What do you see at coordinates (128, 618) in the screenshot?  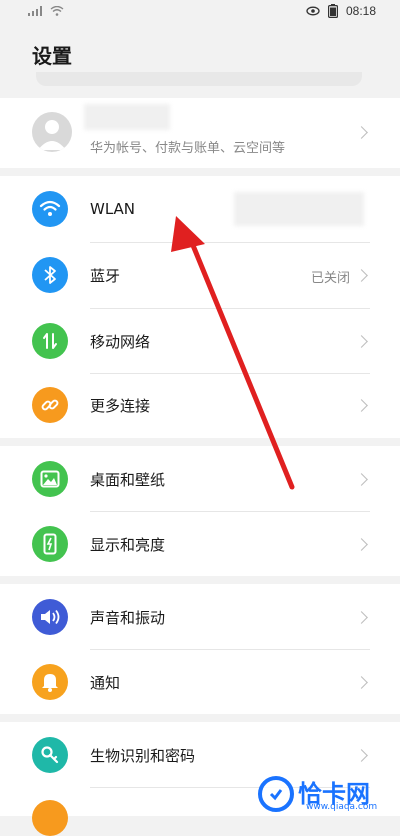 I see `settings-item-label: 声音和振动` at bounding box center [128, 618].